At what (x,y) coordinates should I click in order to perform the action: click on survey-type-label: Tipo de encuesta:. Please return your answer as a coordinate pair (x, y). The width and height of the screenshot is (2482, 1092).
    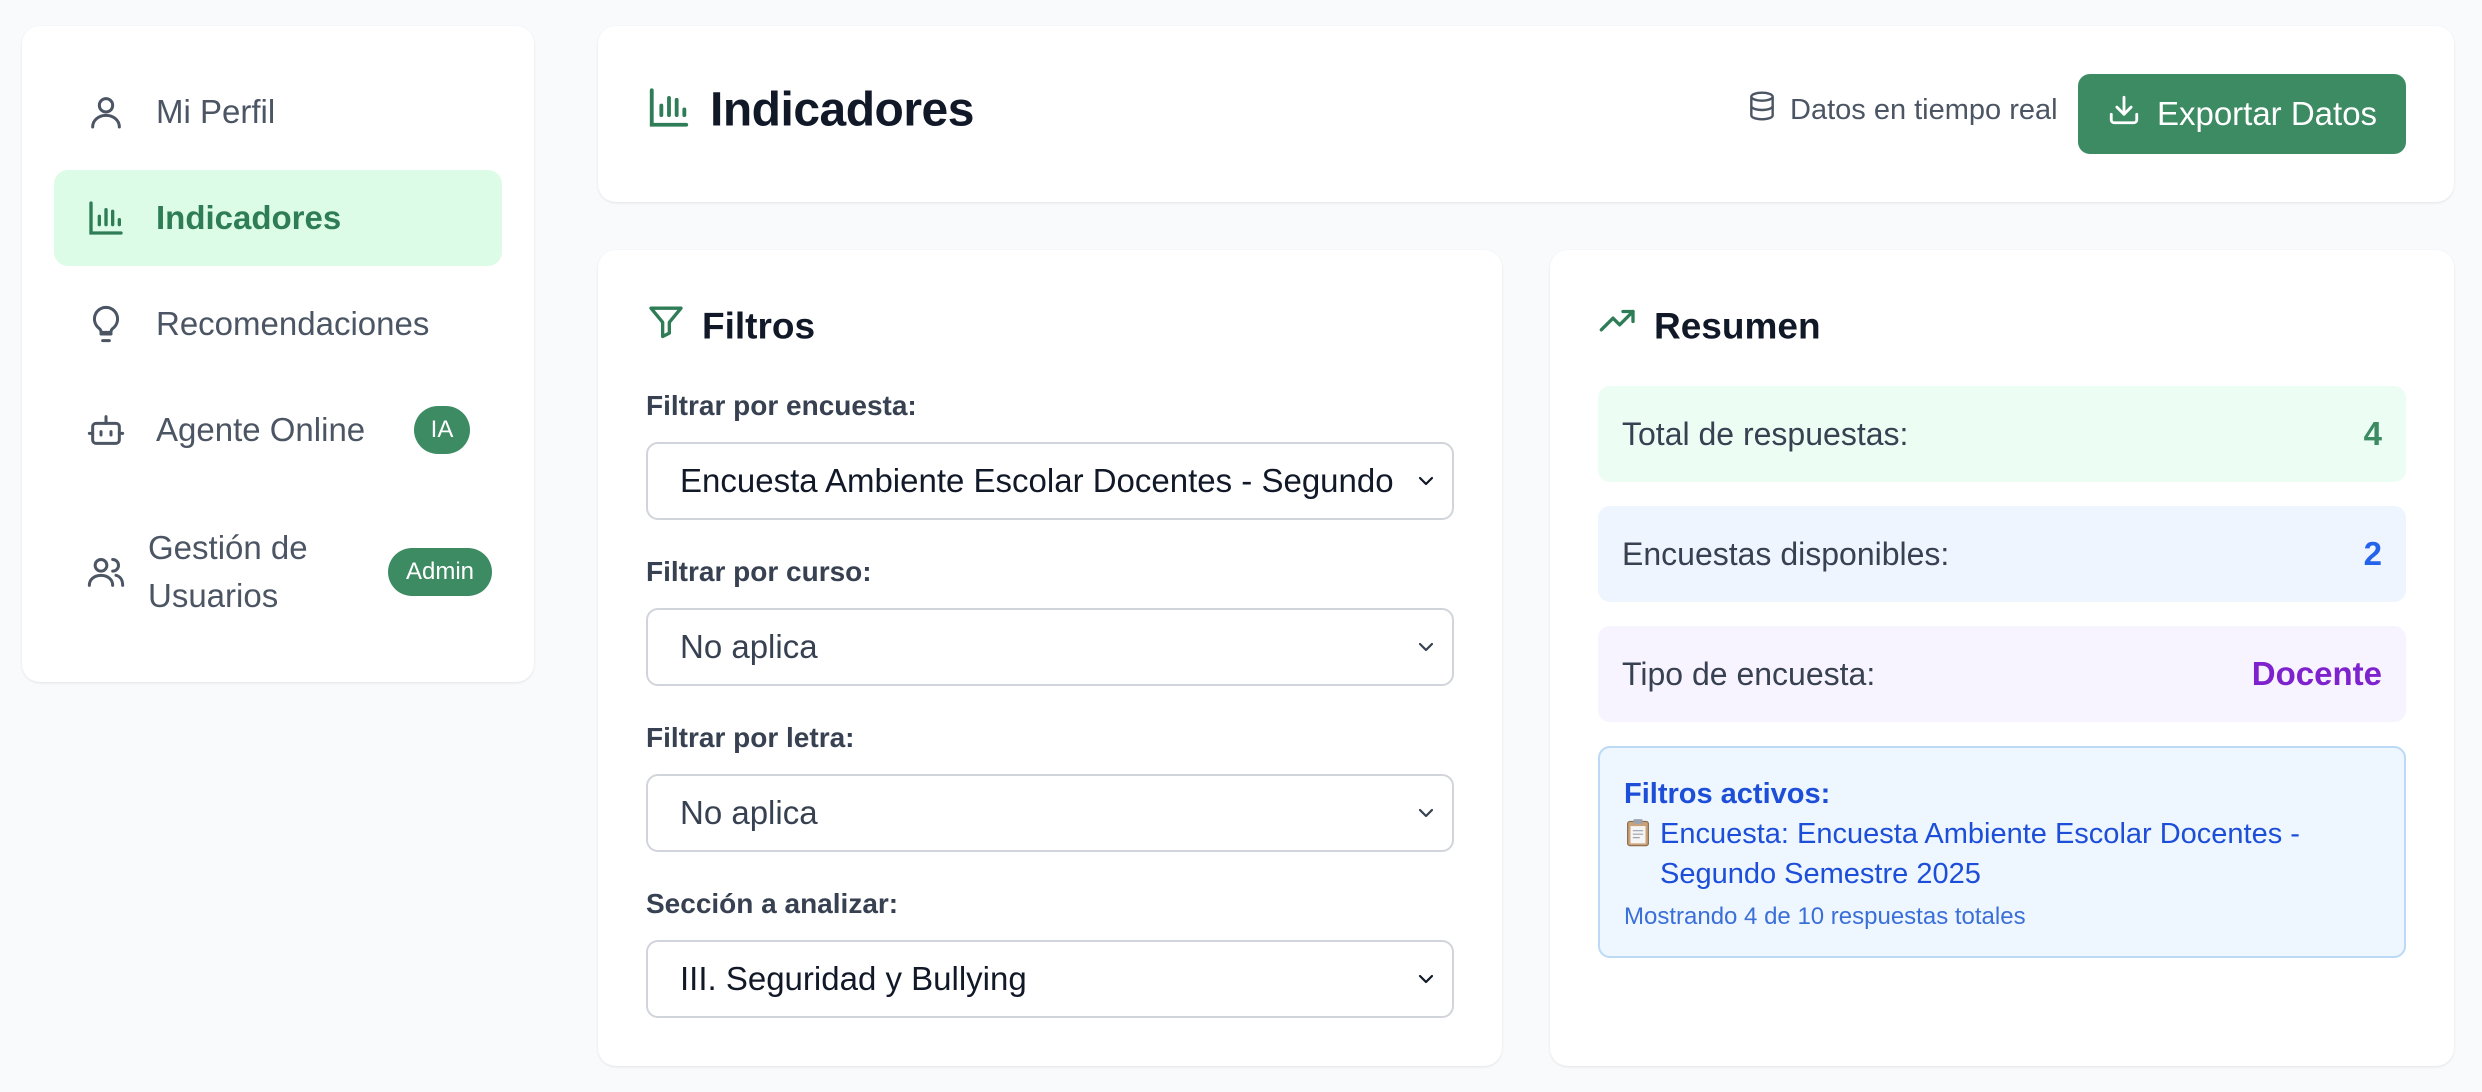
    Looking at the image, I should click on (1749, 673).